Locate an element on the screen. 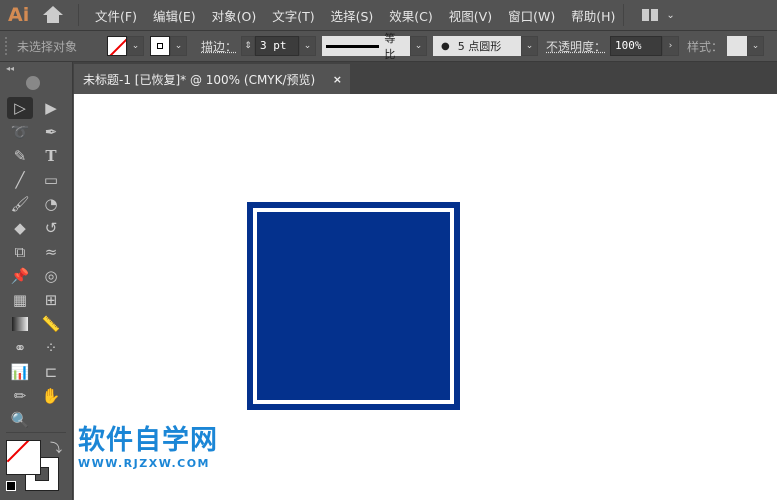 The width and height of the screenshot is (777, 500). stroke-icon is located at coordinates (160, 46).